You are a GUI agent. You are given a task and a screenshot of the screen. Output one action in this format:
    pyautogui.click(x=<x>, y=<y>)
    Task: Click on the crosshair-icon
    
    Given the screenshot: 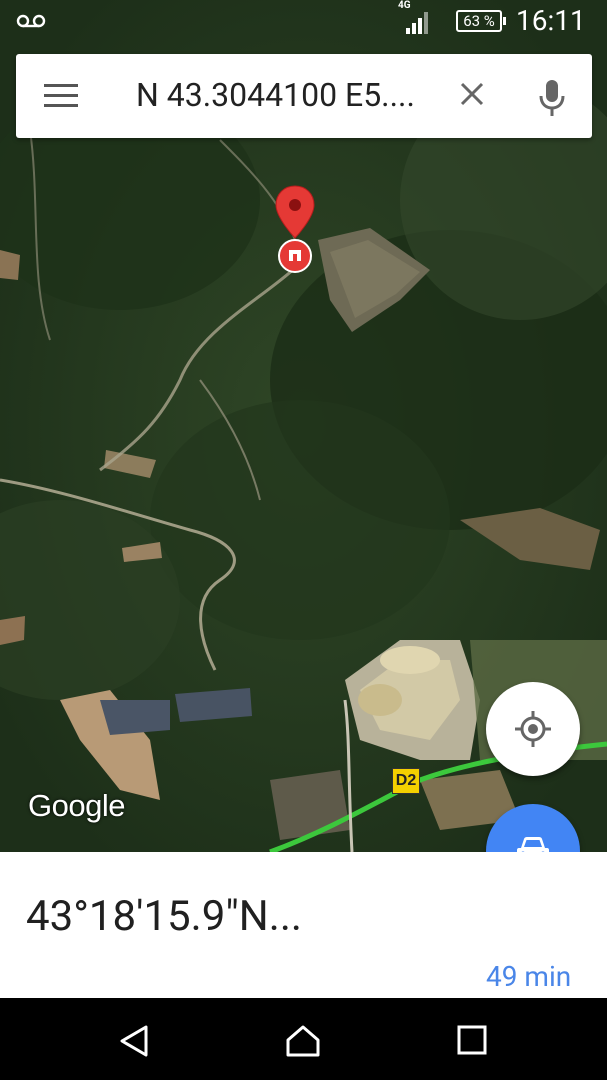 What is the action you would take?
    pyautogui.click(x=533, y=729)
    